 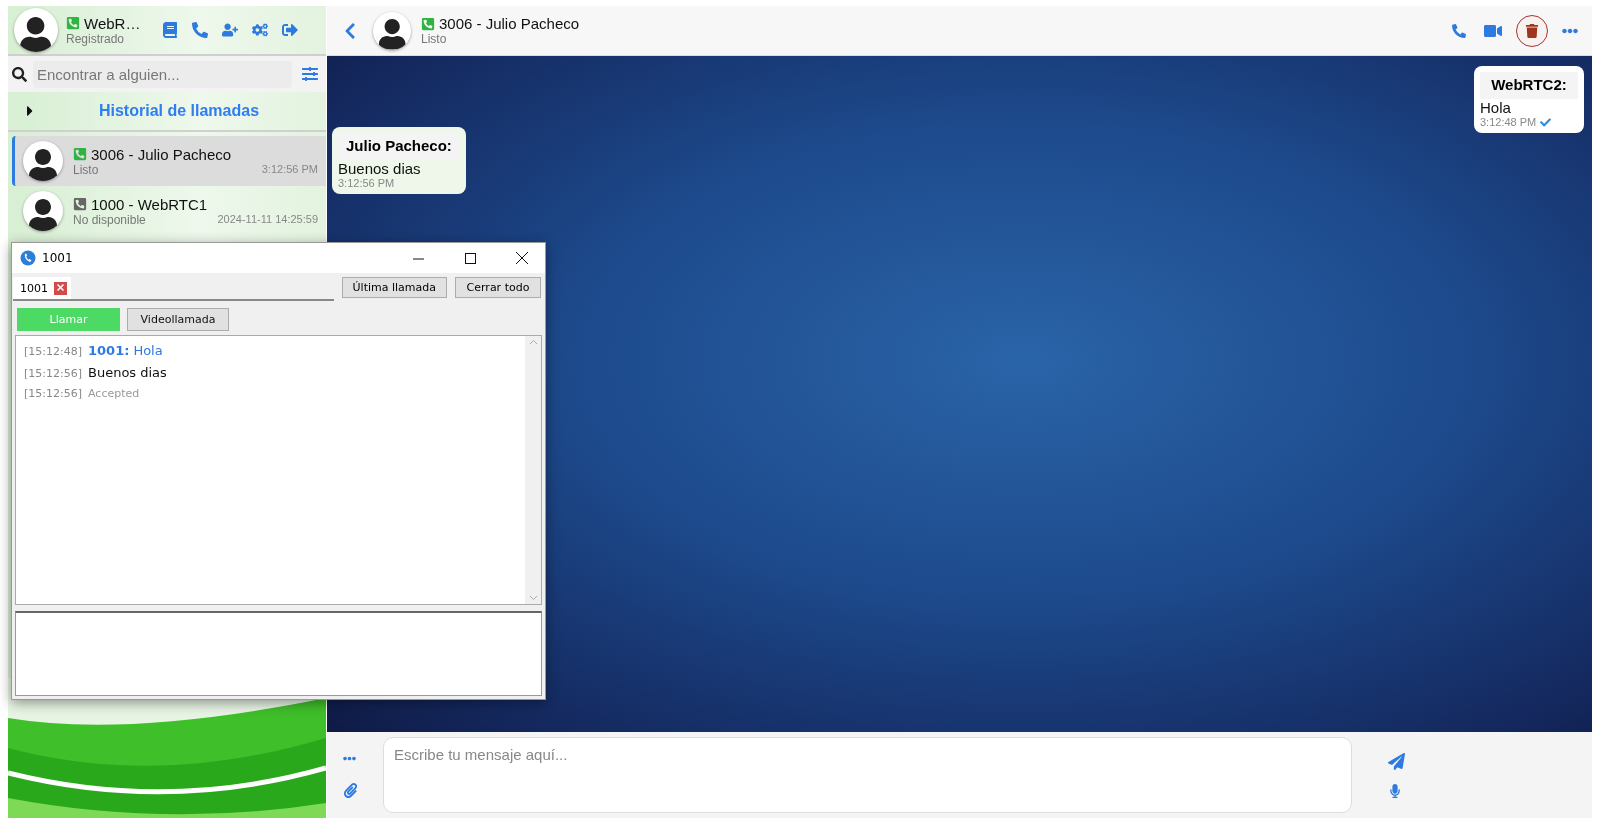 I want to click on log-message: 1001: Hola, so click(x=125, y=350).